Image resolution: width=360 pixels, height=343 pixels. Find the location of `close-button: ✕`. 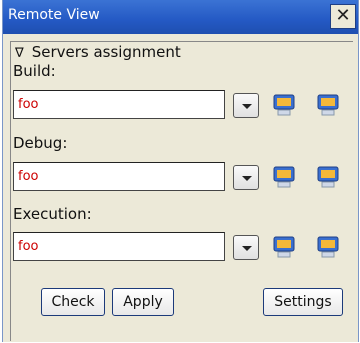

close-button: ✕ is located at coordinates (343, 16).